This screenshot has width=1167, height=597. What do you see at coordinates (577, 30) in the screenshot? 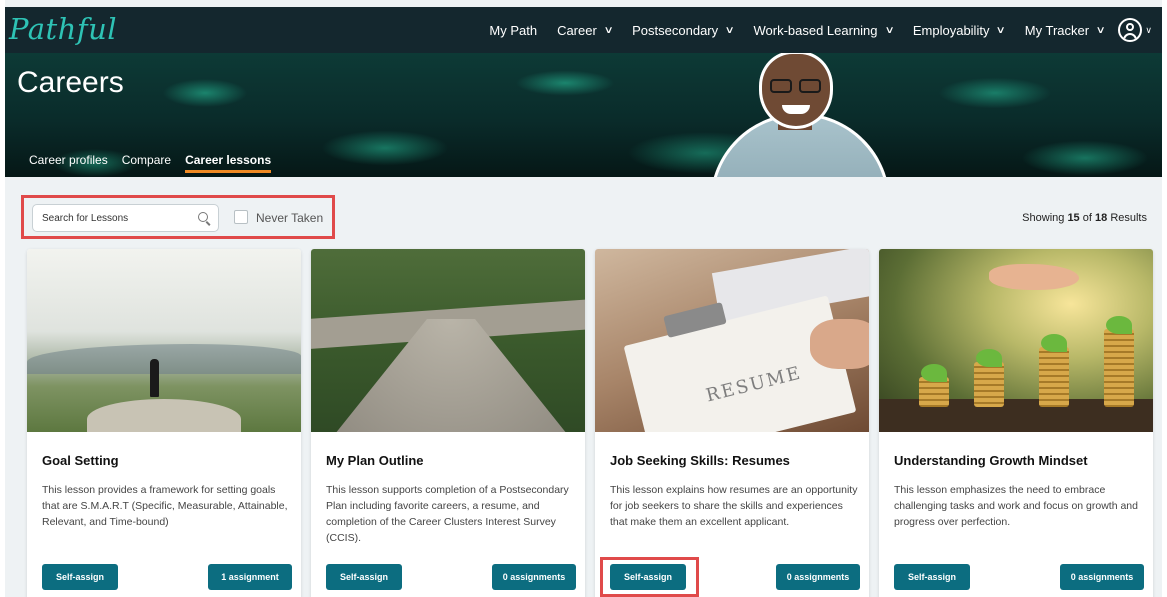
I see `nav-career-label: Career` at bounding box center [577, 30].